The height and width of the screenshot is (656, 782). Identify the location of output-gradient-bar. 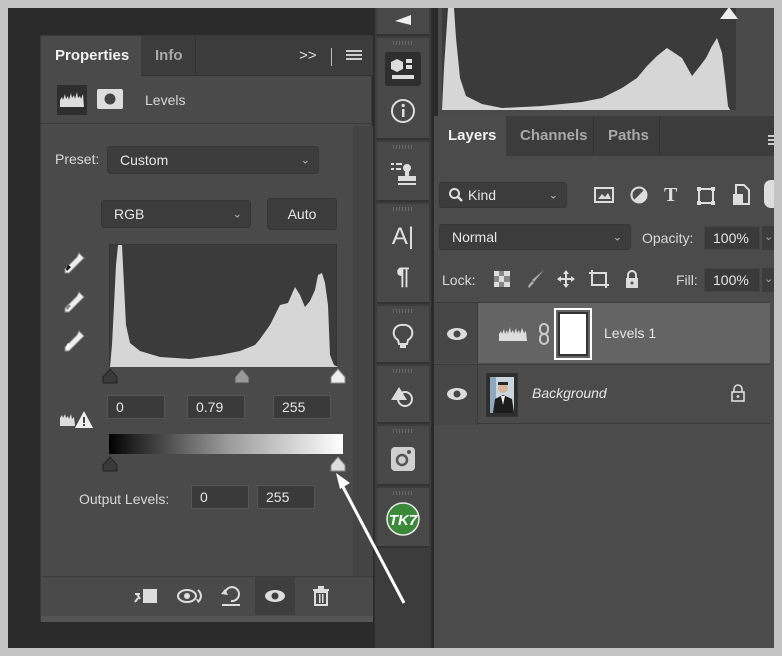
(226, 444).